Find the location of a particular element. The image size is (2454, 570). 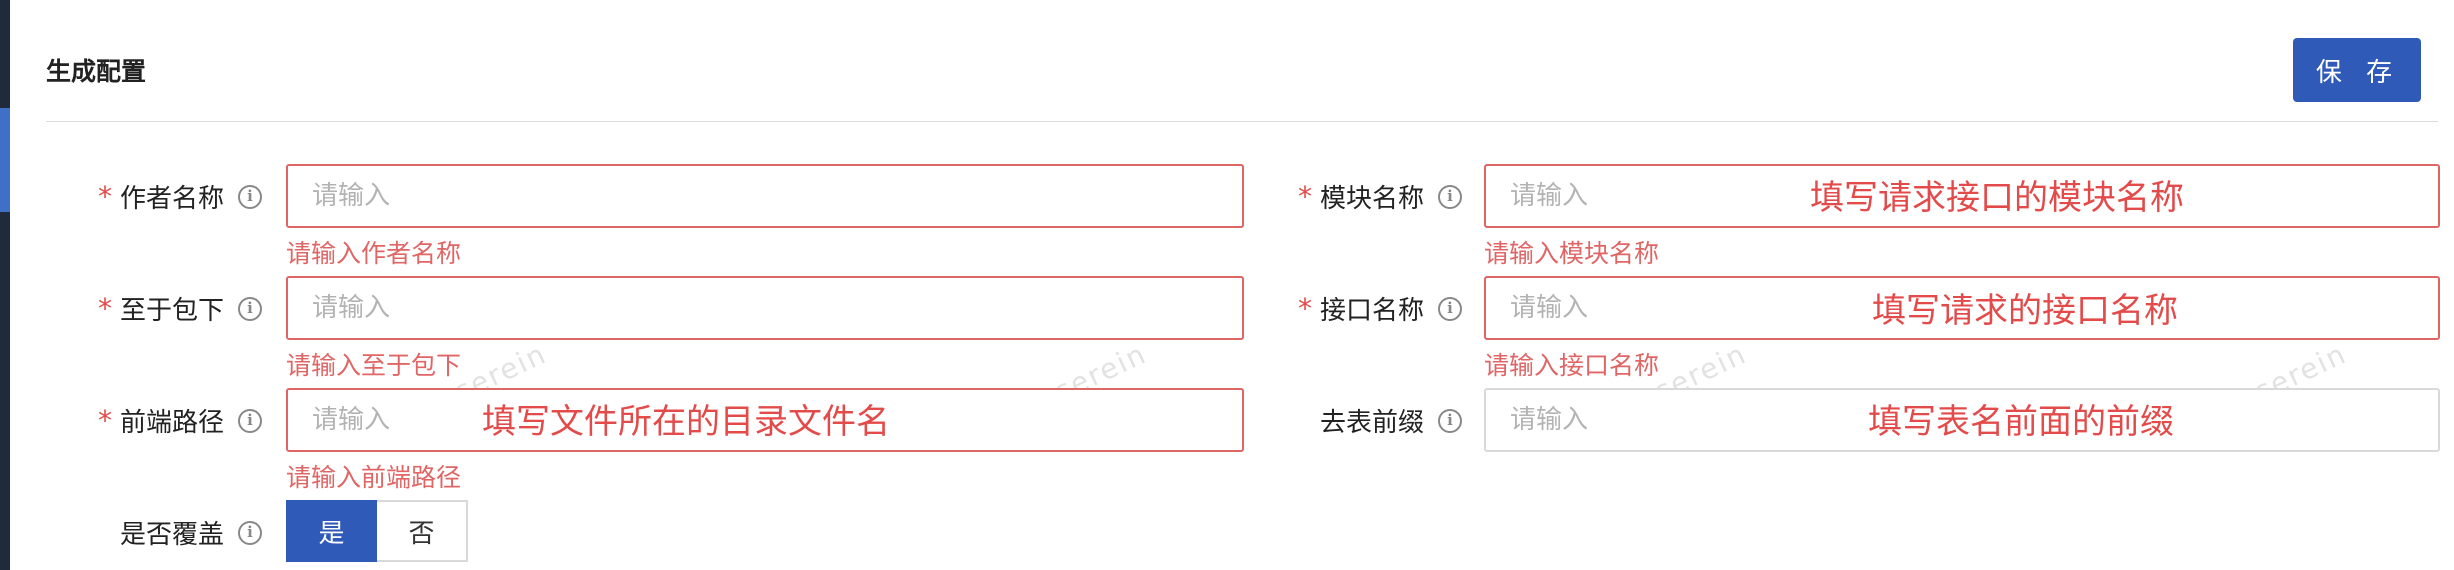

table-prefix-label: 去表前缀 i is located at coordinates (1391, 420).